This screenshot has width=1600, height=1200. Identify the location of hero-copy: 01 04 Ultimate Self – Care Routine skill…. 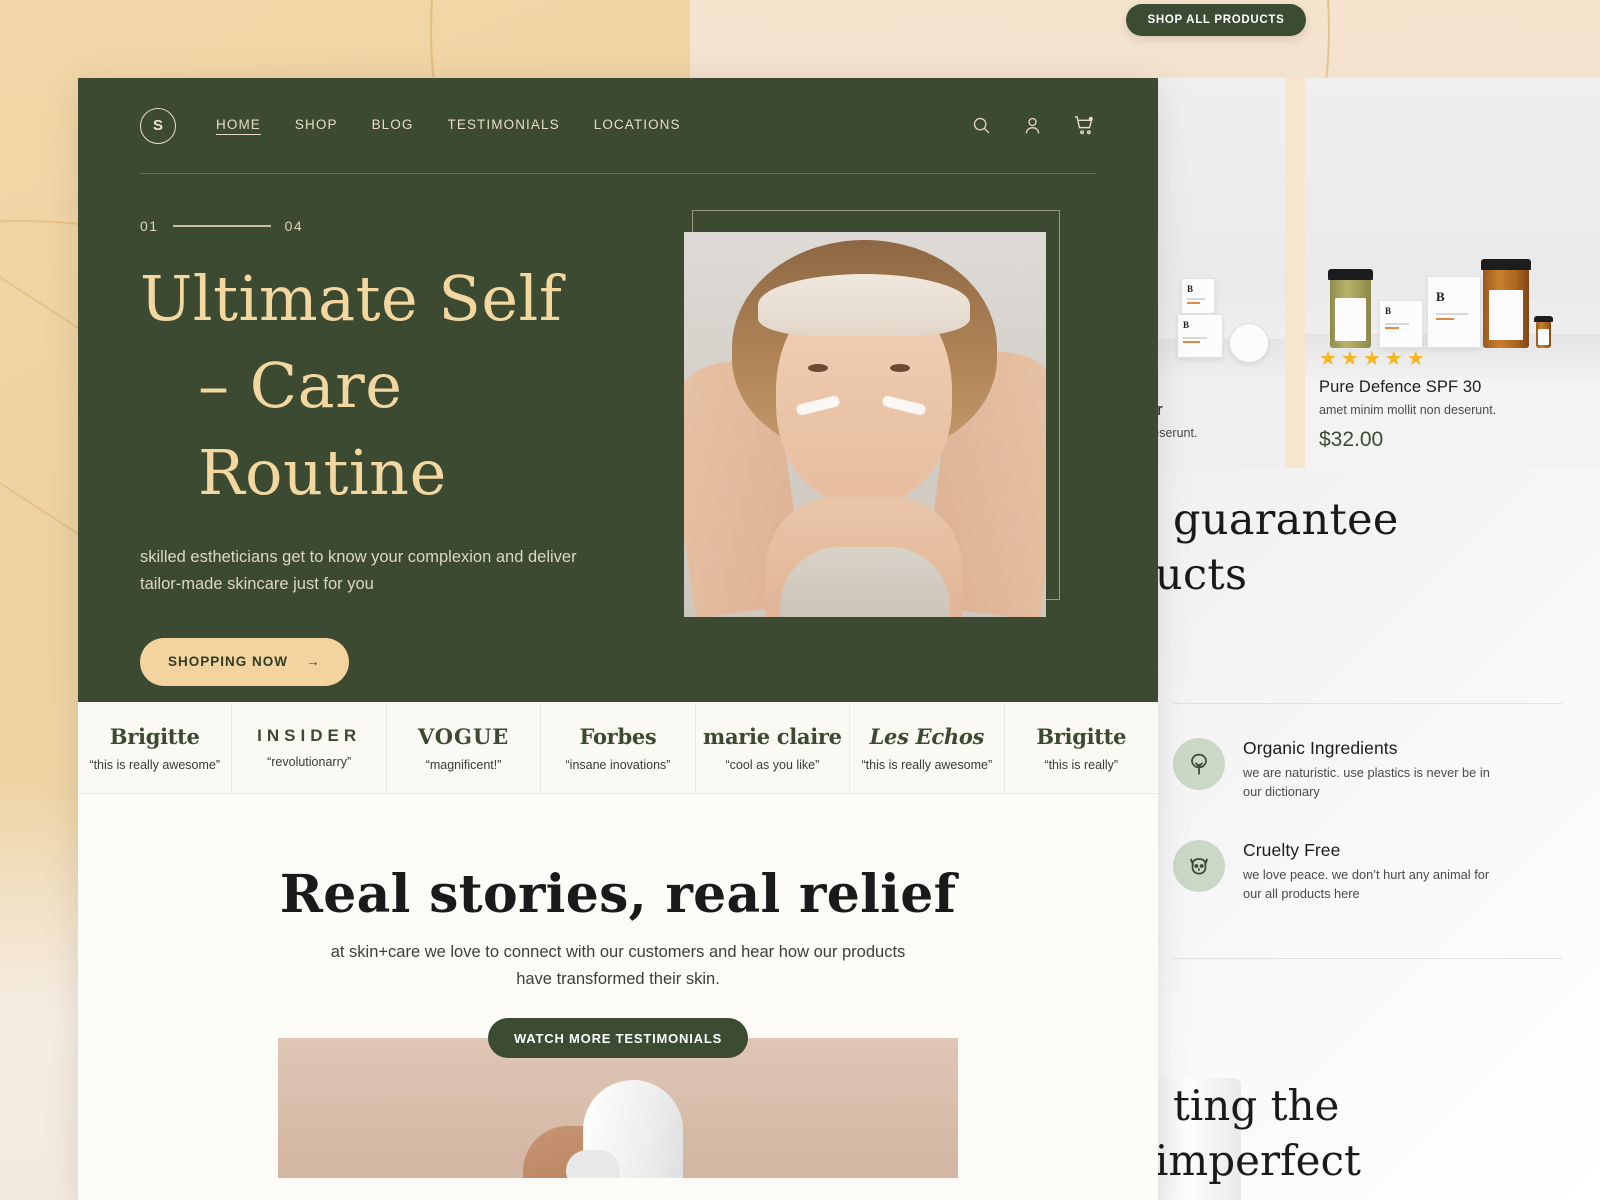
(400, 452).